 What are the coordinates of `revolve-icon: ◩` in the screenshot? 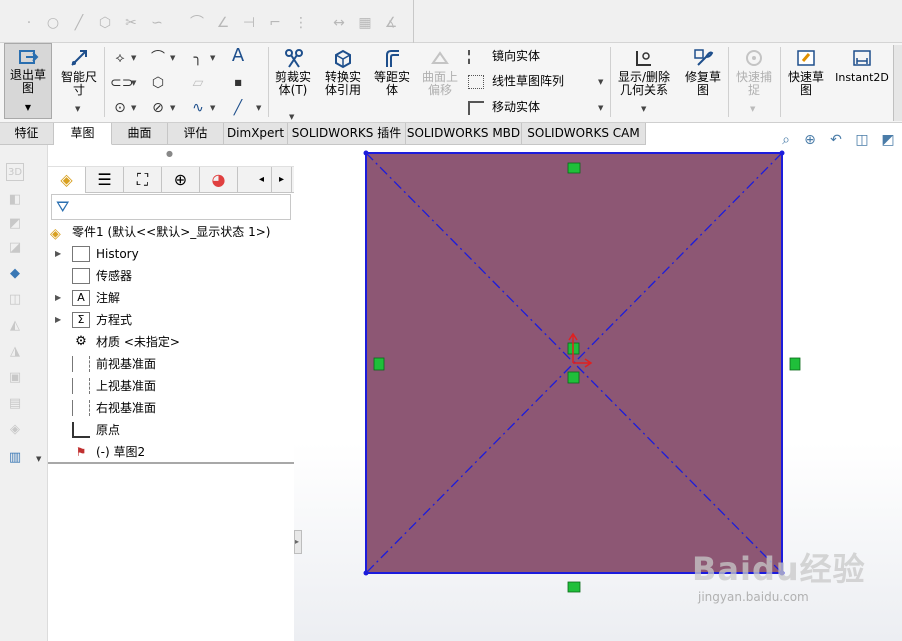 It's located at (15, 224).